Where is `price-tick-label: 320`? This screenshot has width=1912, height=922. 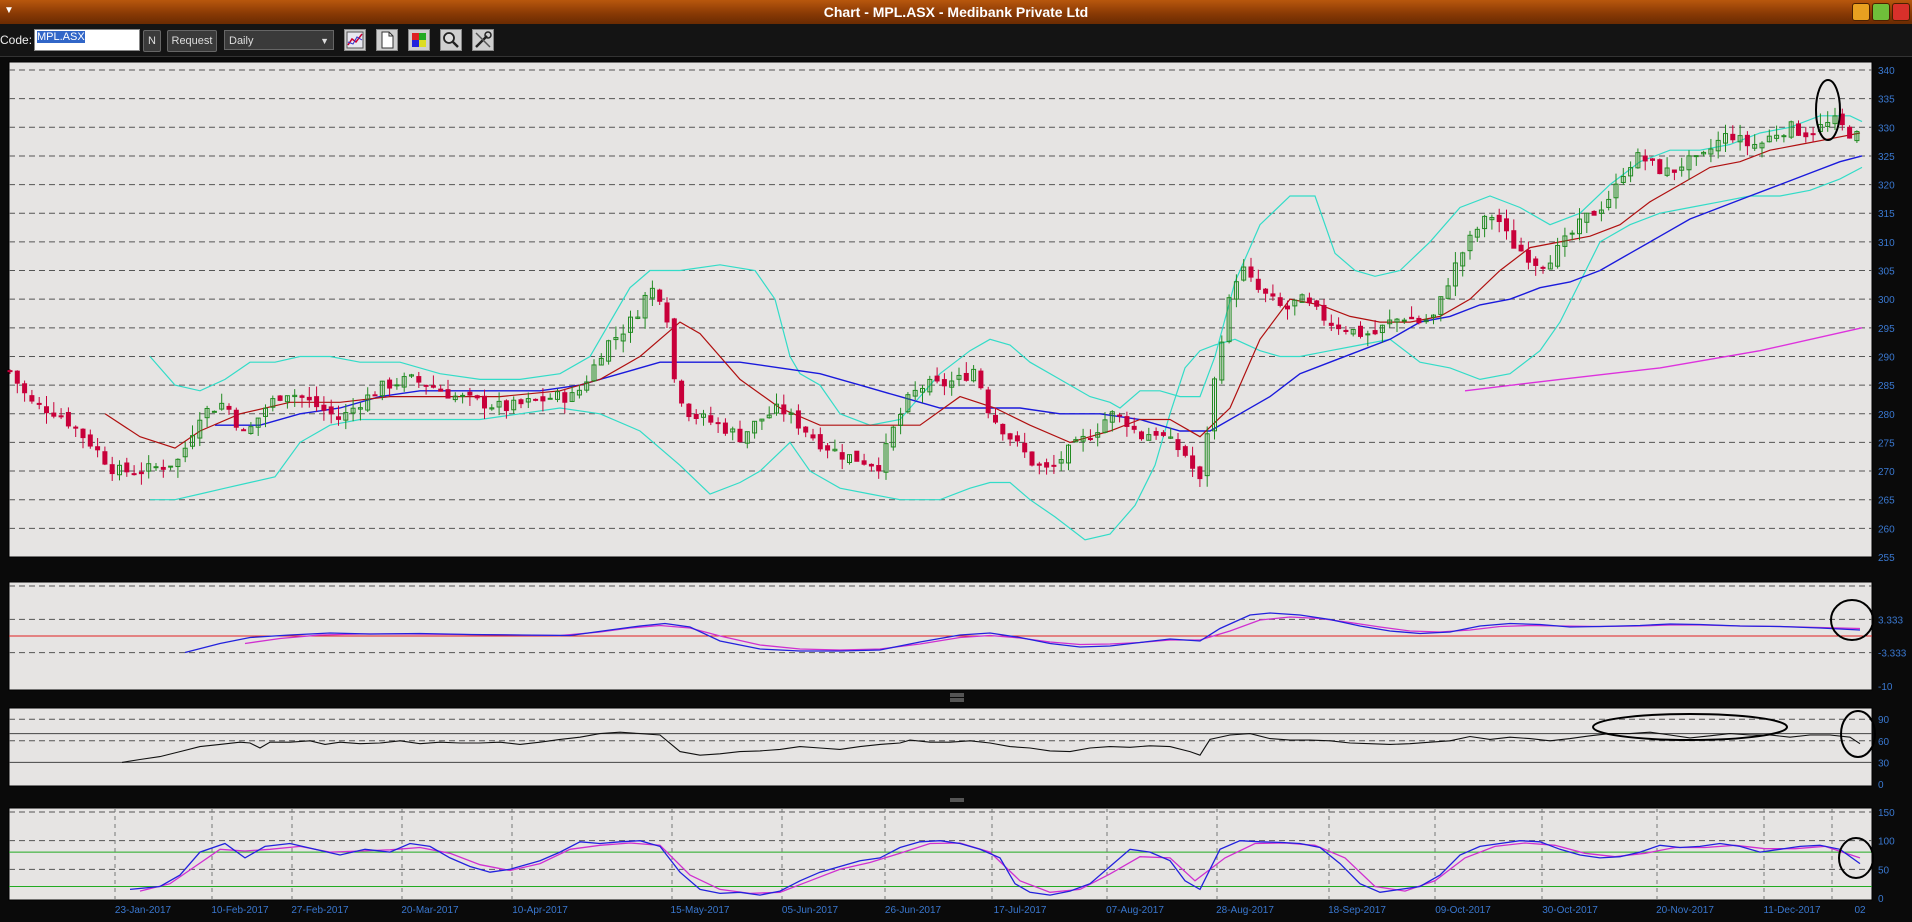 price-tick-label: 320 is located at coordinates (1886, 186).